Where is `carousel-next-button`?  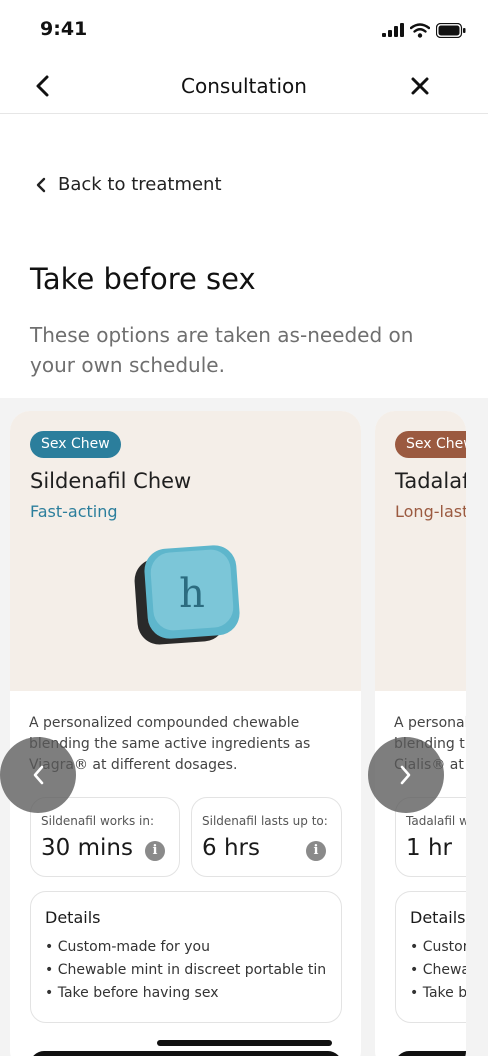
carousel-next-button is located at coordinates (406, 775).